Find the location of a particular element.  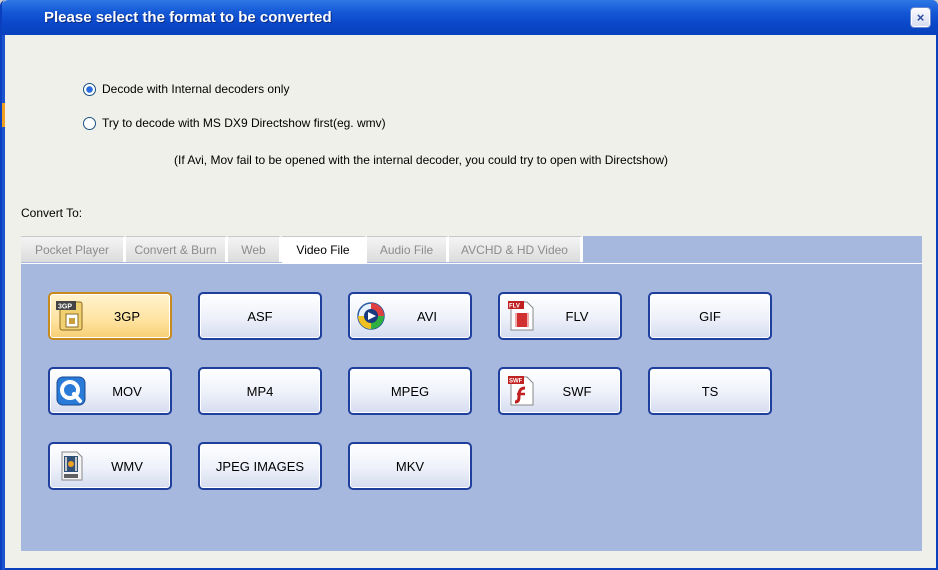

tab-convert-burn: Convert & Burn is located at coordinates (177, 249).